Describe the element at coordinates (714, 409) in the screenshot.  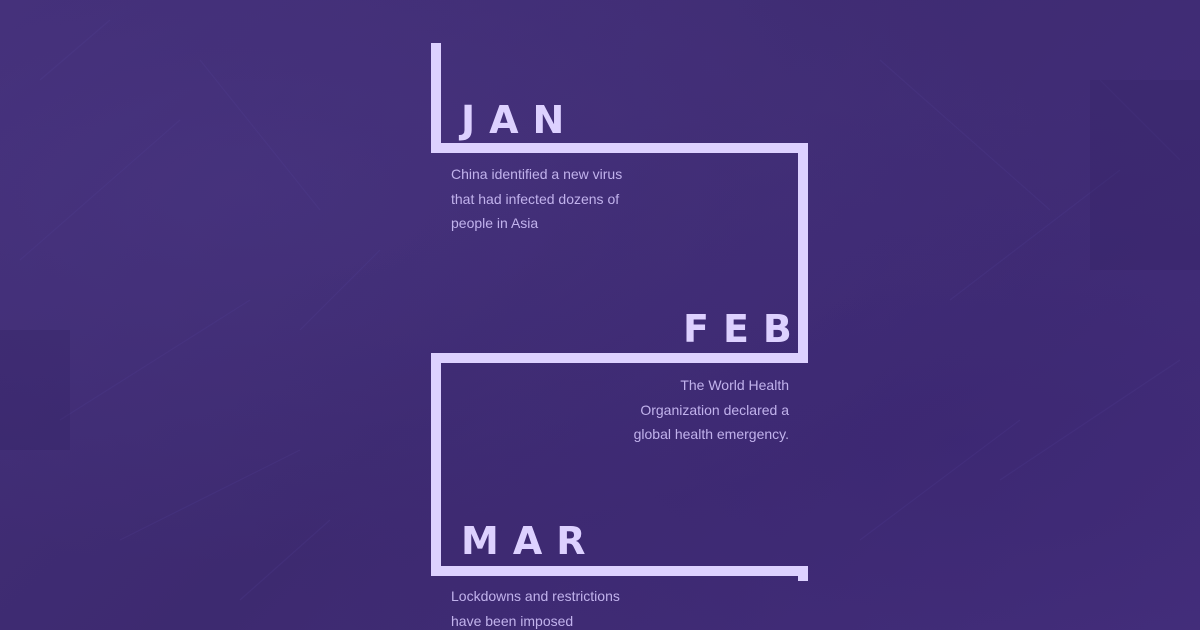
I see `event-description-line: Organization declared a` at that location.